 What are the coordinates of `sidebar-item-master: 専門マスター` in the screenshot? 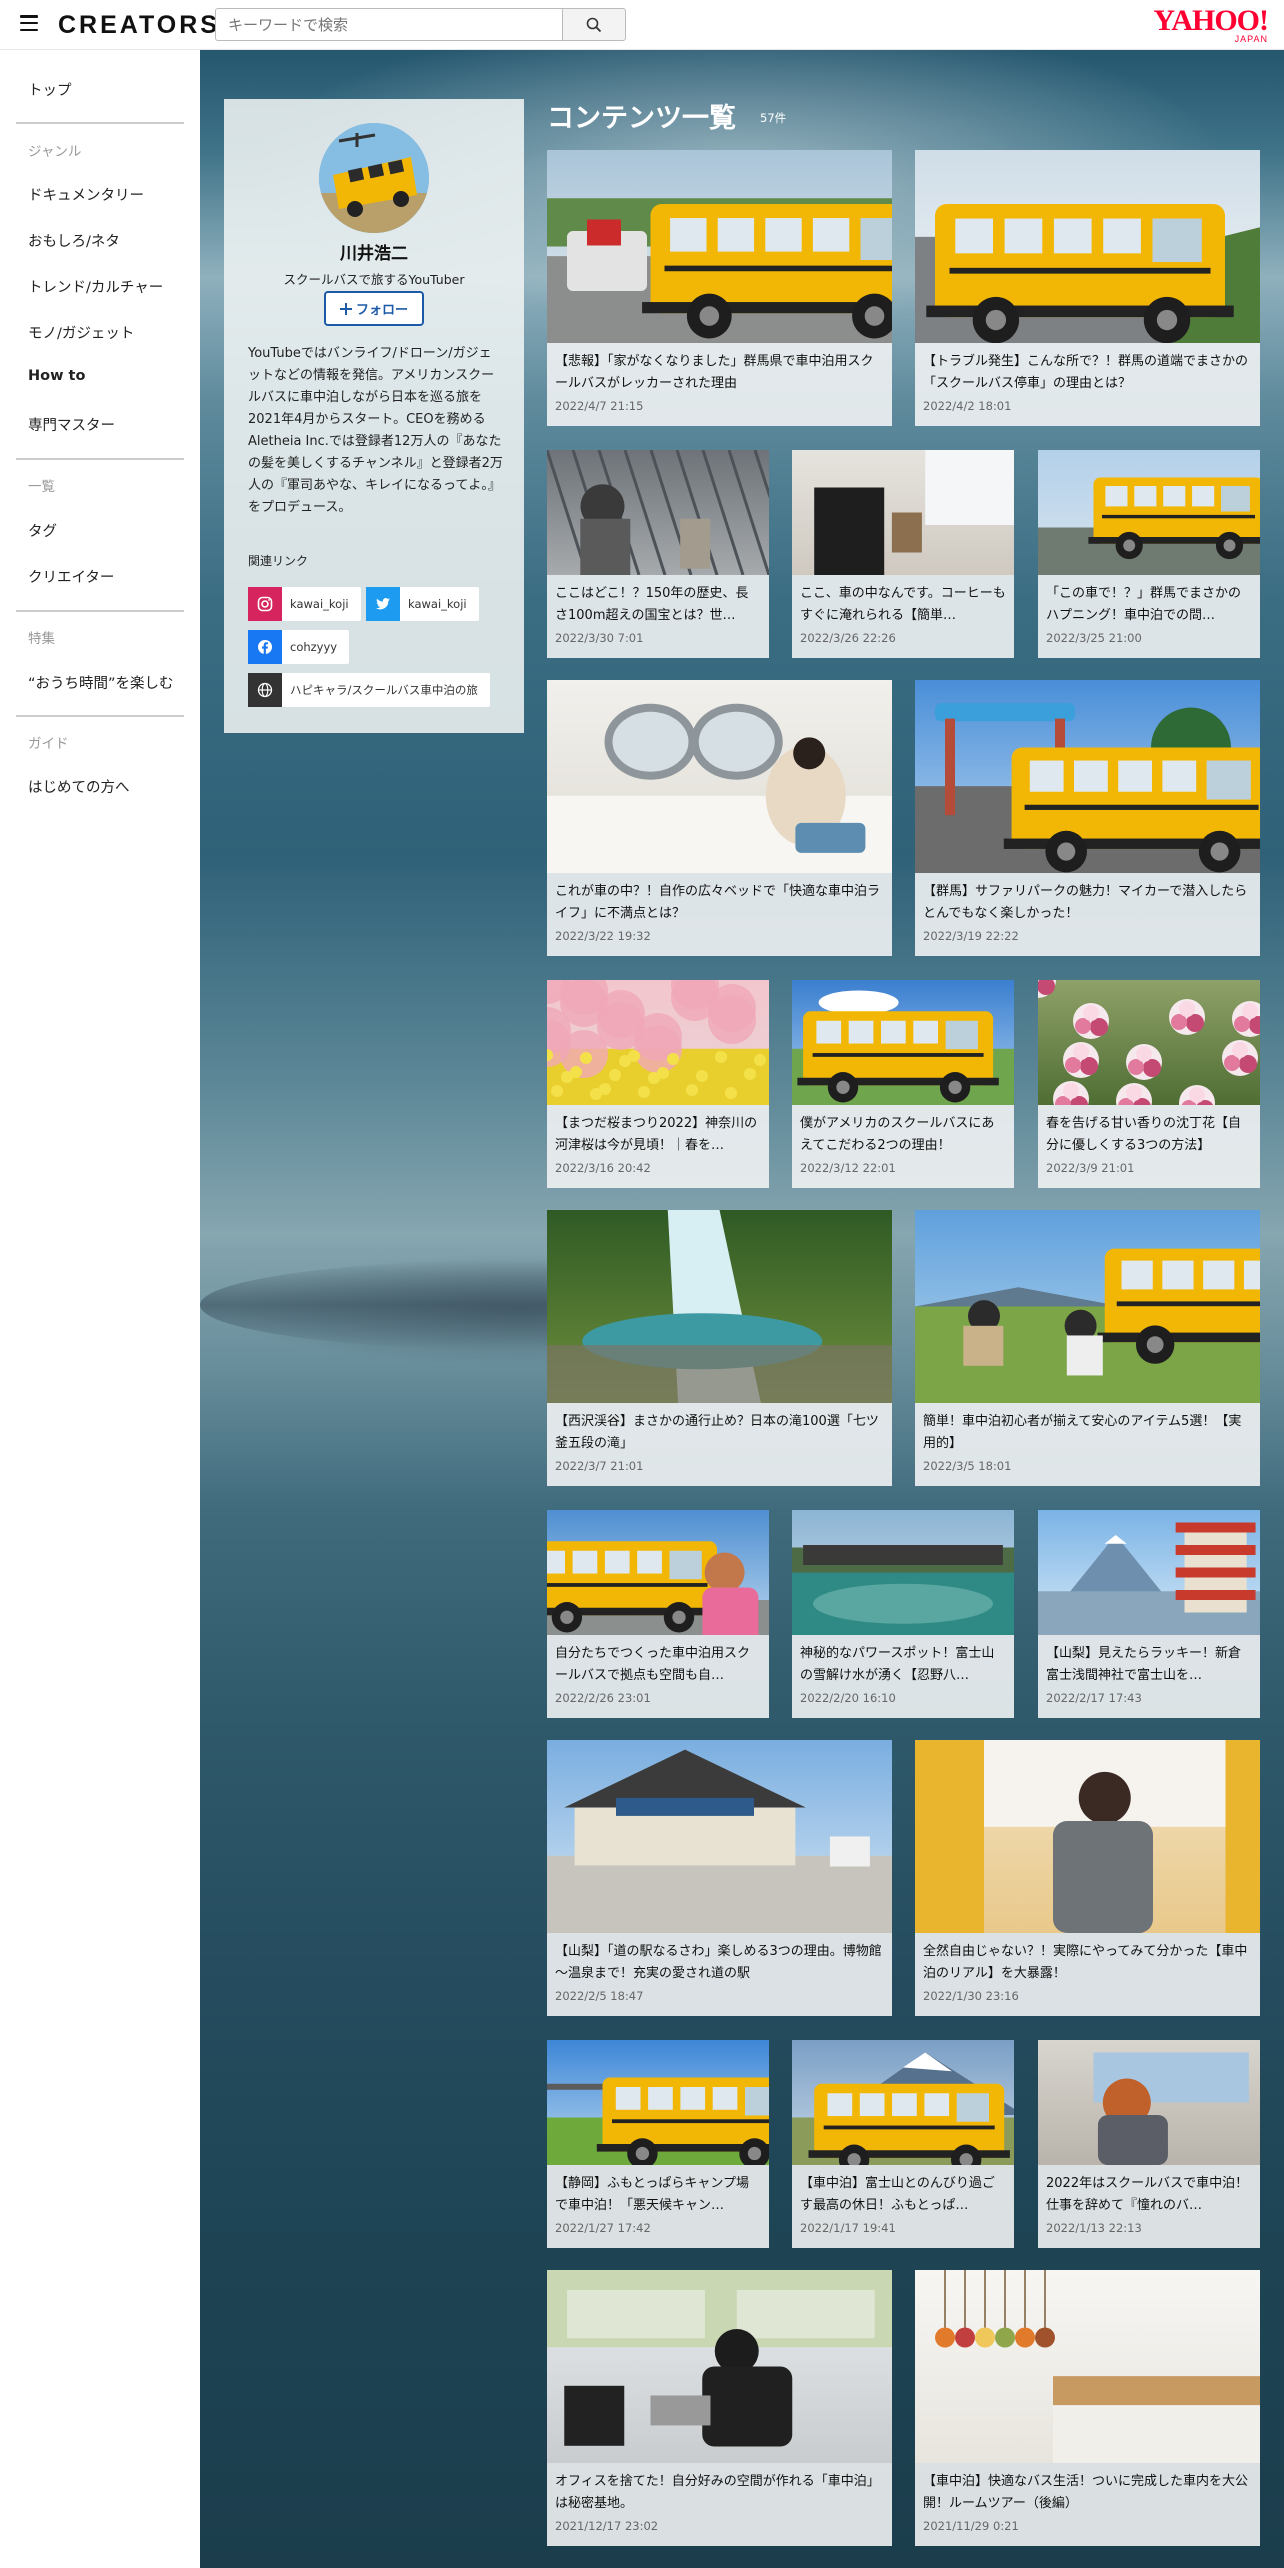 It's located at (71, 424).